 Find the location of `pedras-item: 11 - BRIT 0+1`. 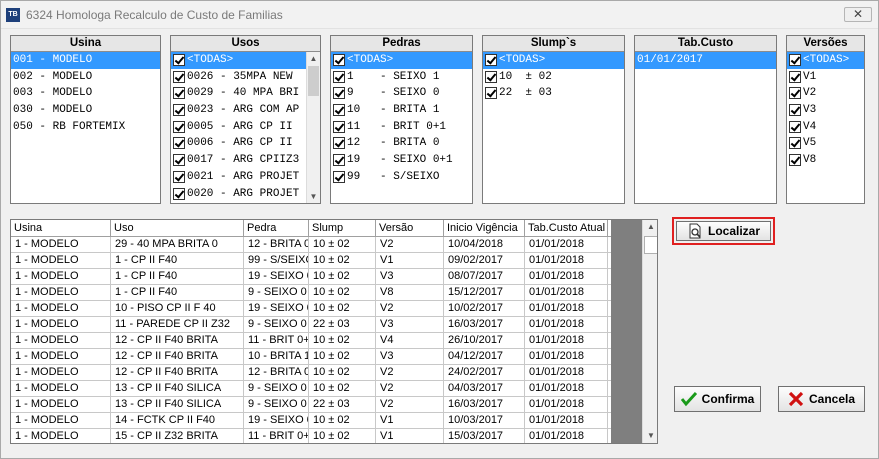

pedras-item: 11 - BRIT 0+1 is located at coordinates (401, 127).